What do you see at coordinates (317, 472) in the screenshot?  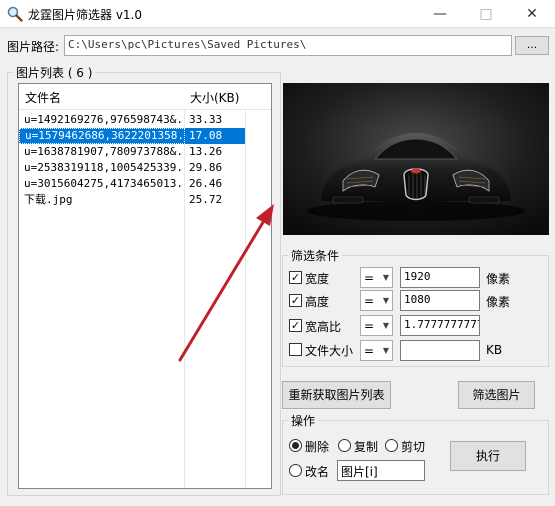 I see `rename-label: 改名` at bounding box center [317, 472].